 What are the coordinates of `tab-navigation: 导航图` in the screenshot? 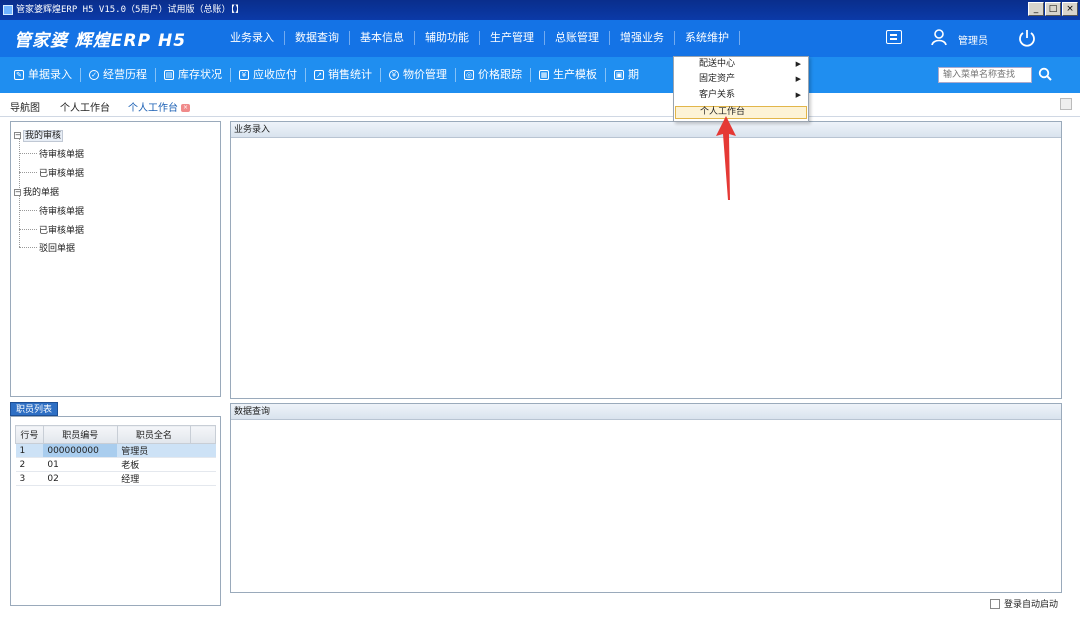 It's located at (25, 106).